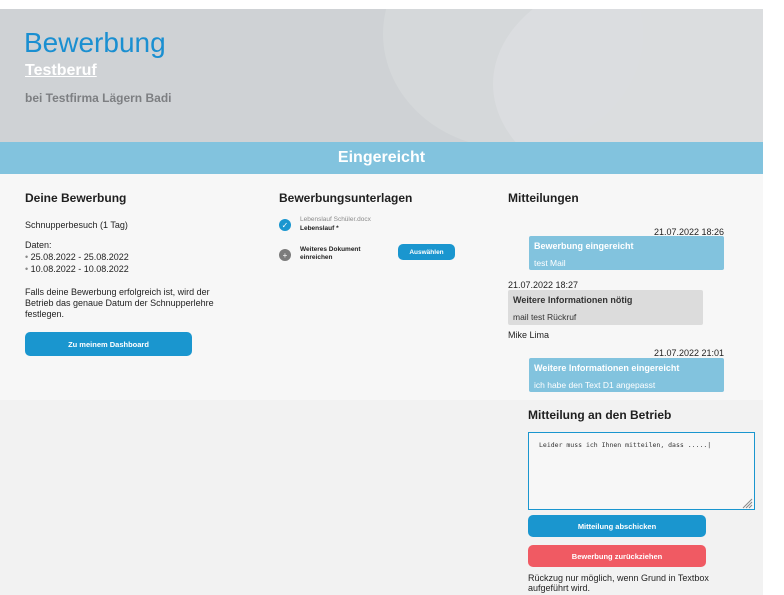 This screenshot has width=784, height=595. Describe the element at coordinates (543, 198) in the screenshot. I see `messages-heading: Mitteilungen` at that location.